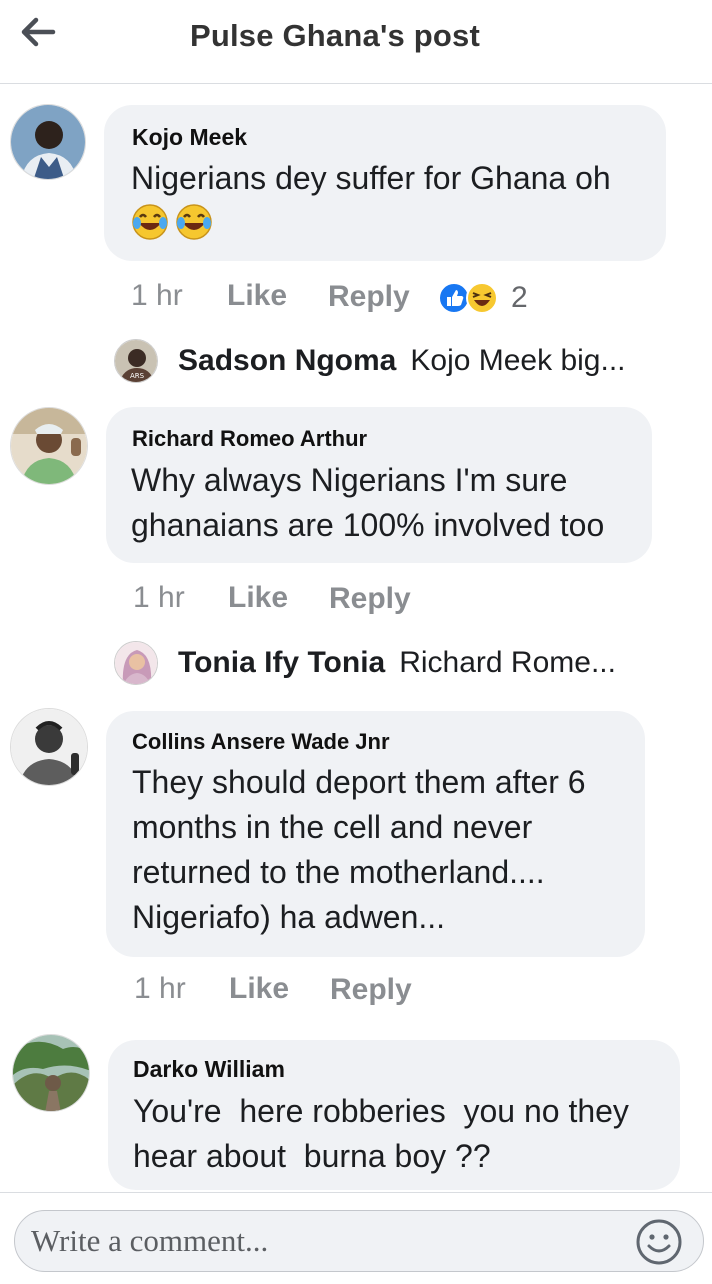 This screenshot has width=712, height=1284. Describe the element at coordinates (368, 525) in the screenshot. I see `comment-text-line: ghanaians are 100% involved too` at that location.